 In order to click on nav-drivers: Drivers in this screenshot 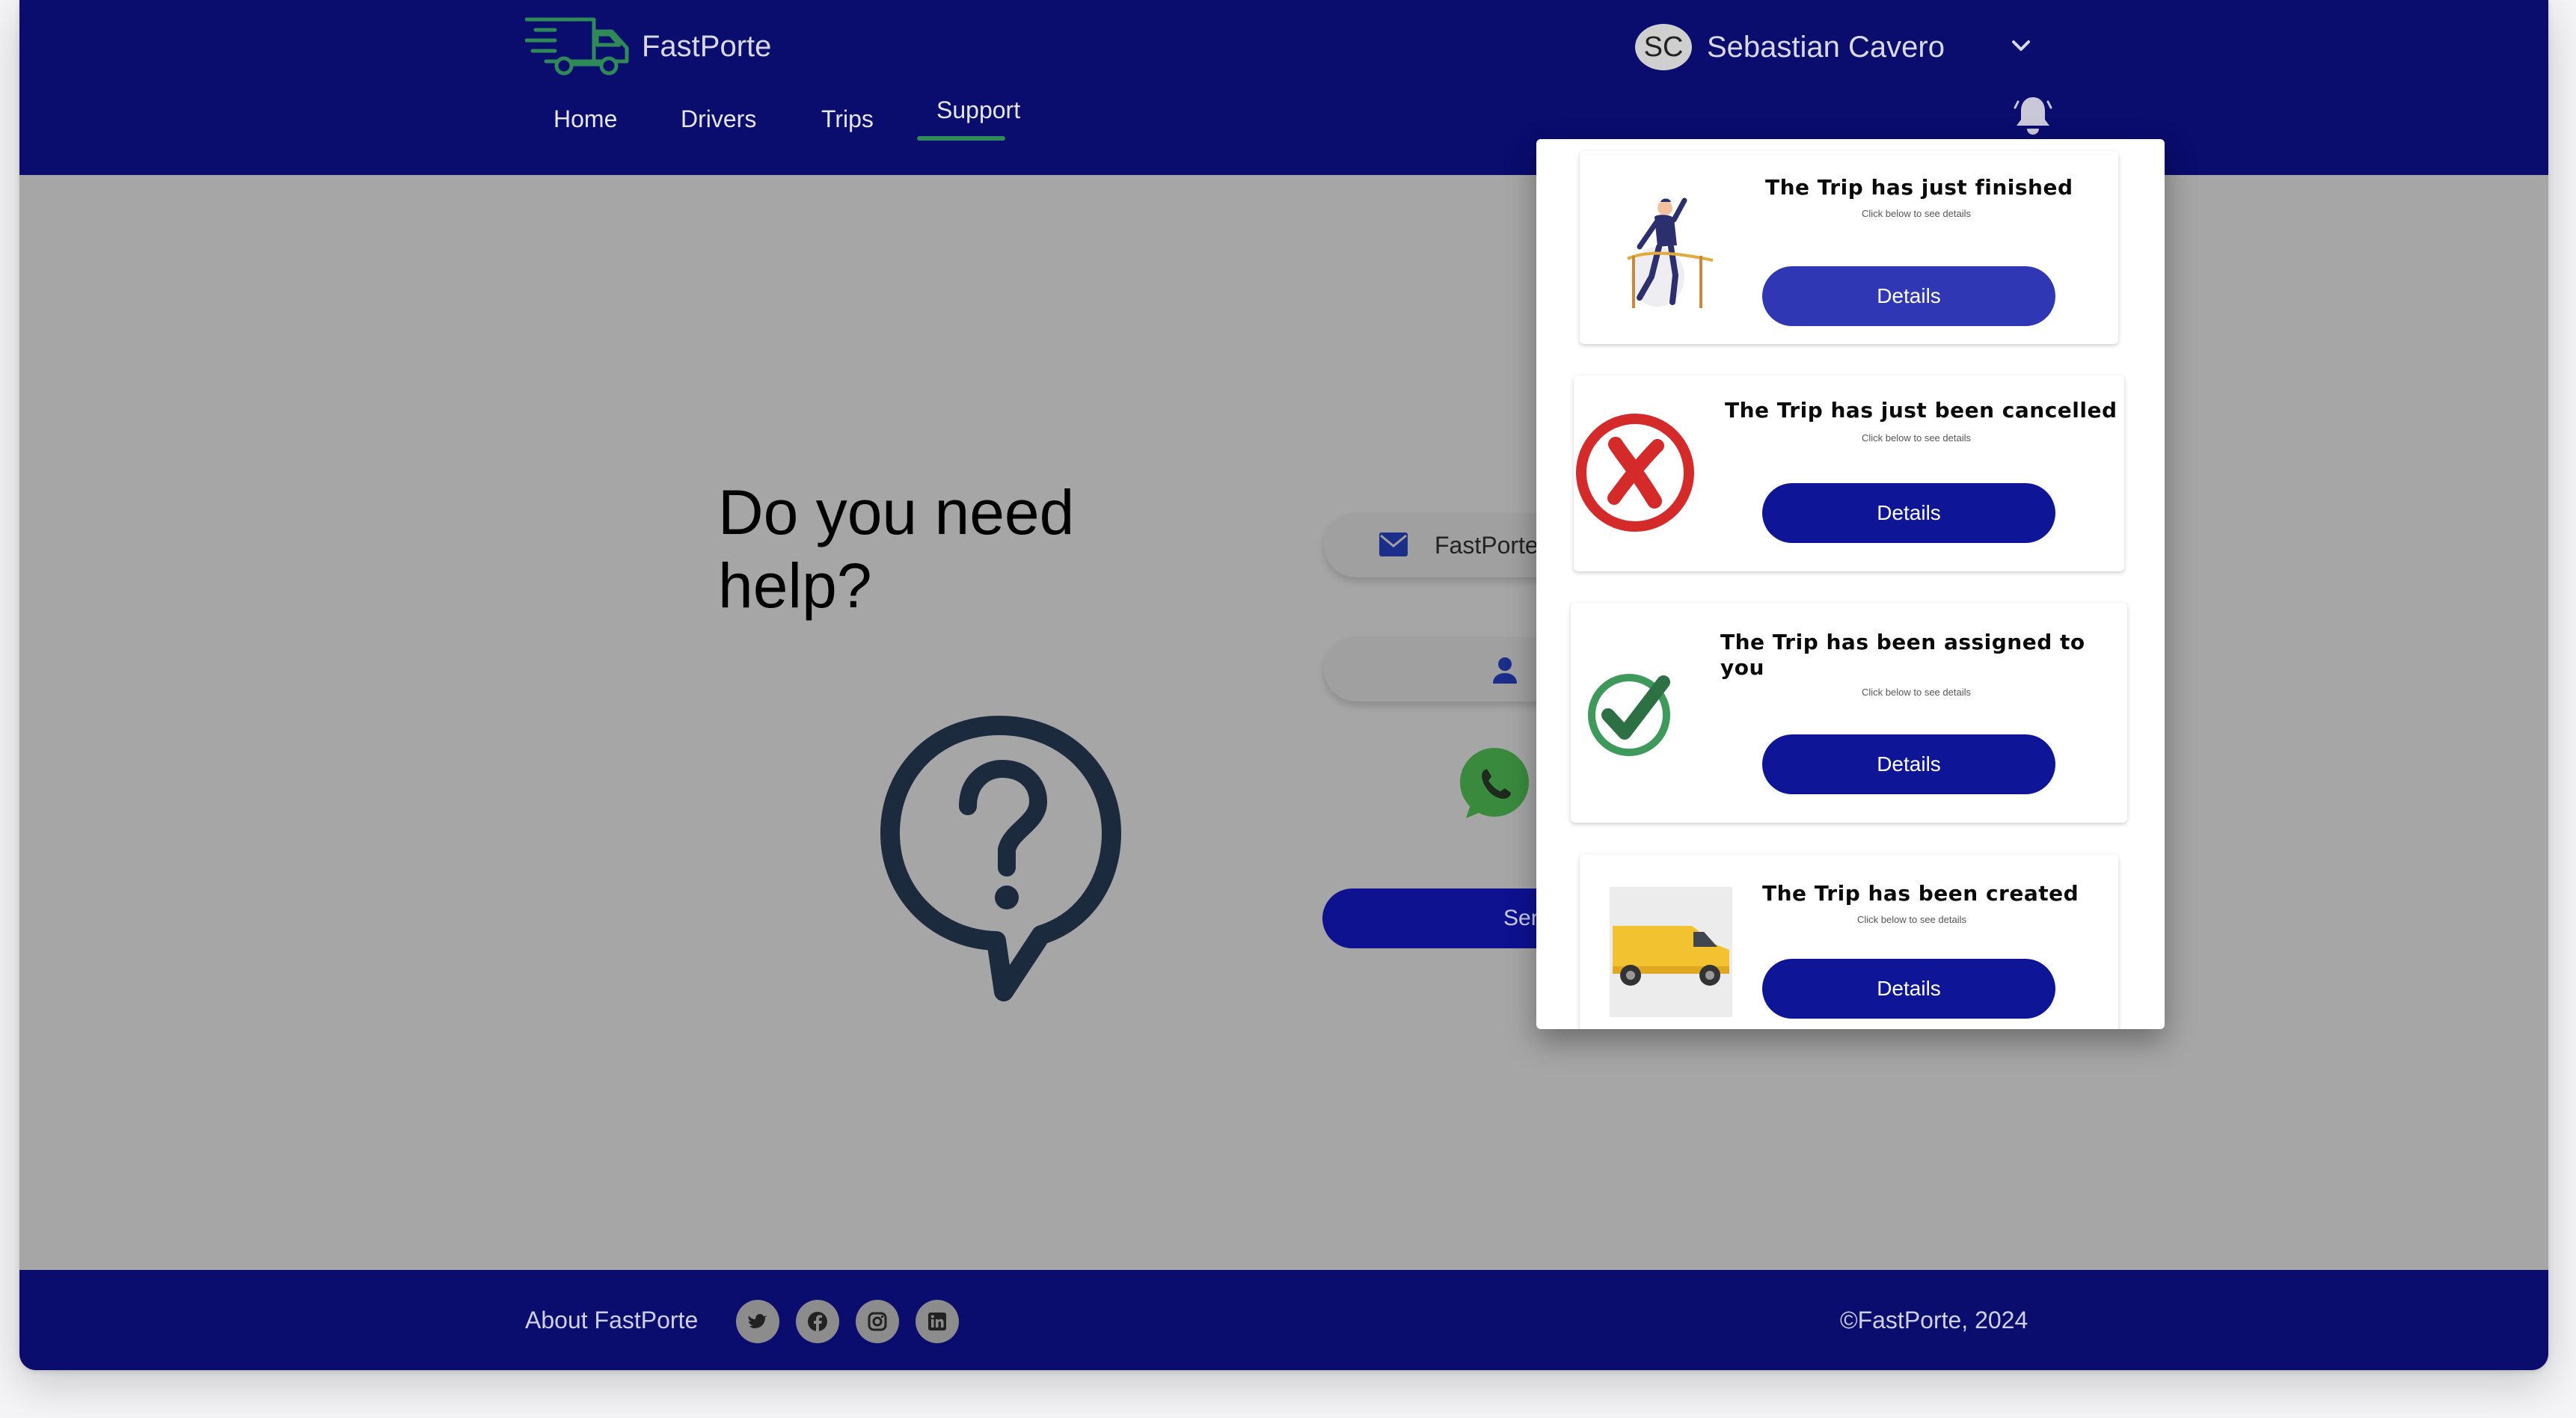, I will do `click(718, 119)`.